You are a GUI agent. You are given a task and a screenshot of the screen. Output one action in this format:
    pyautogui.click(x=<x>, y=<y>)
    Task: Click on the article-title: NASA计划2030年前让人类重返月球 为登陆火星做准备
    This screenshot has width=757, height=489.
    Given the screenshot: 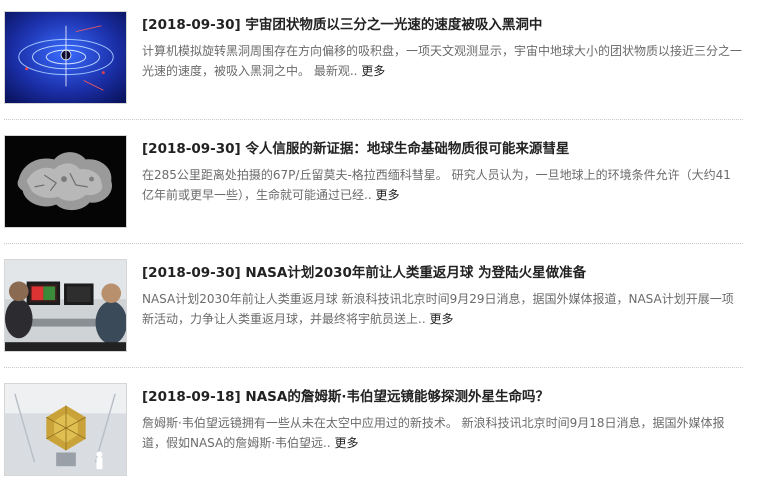 What is the action you would take?
    pyautogui.click(x=416, y=273)
    